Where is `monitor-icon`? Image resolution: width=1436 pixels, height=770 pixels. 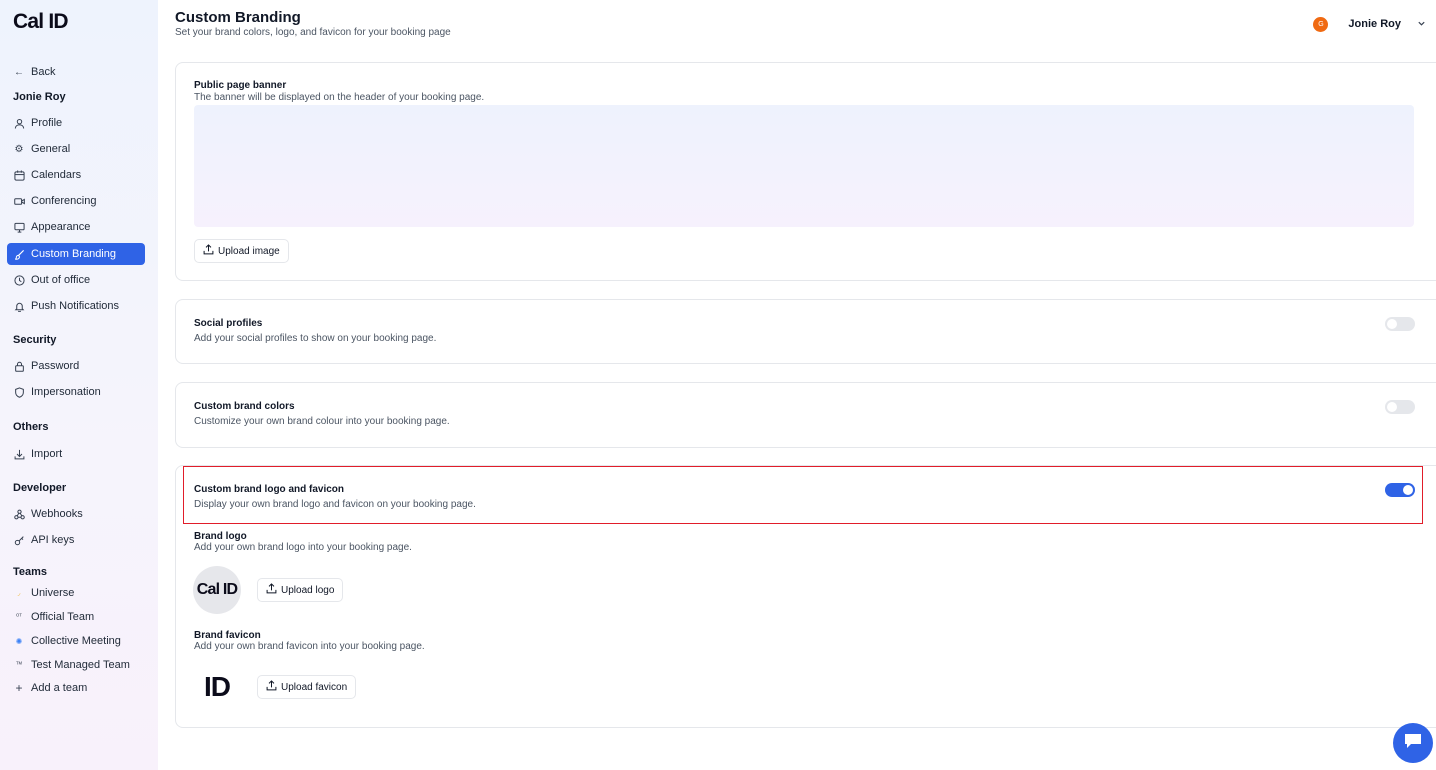 monitor-icon is located at coordinates (19, 227).